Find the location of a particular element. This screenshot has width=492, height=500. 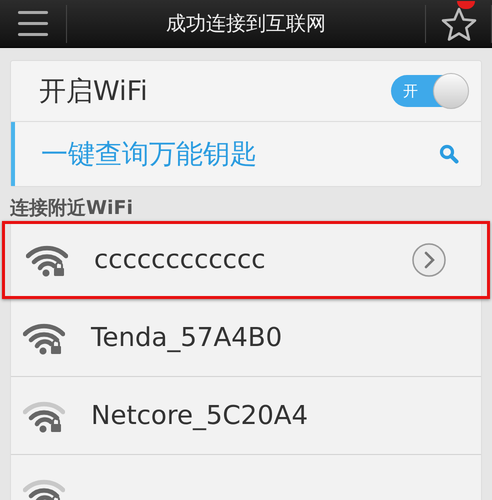

network-name: Tenda_57A4B0 is located at coordinates (186, 337).